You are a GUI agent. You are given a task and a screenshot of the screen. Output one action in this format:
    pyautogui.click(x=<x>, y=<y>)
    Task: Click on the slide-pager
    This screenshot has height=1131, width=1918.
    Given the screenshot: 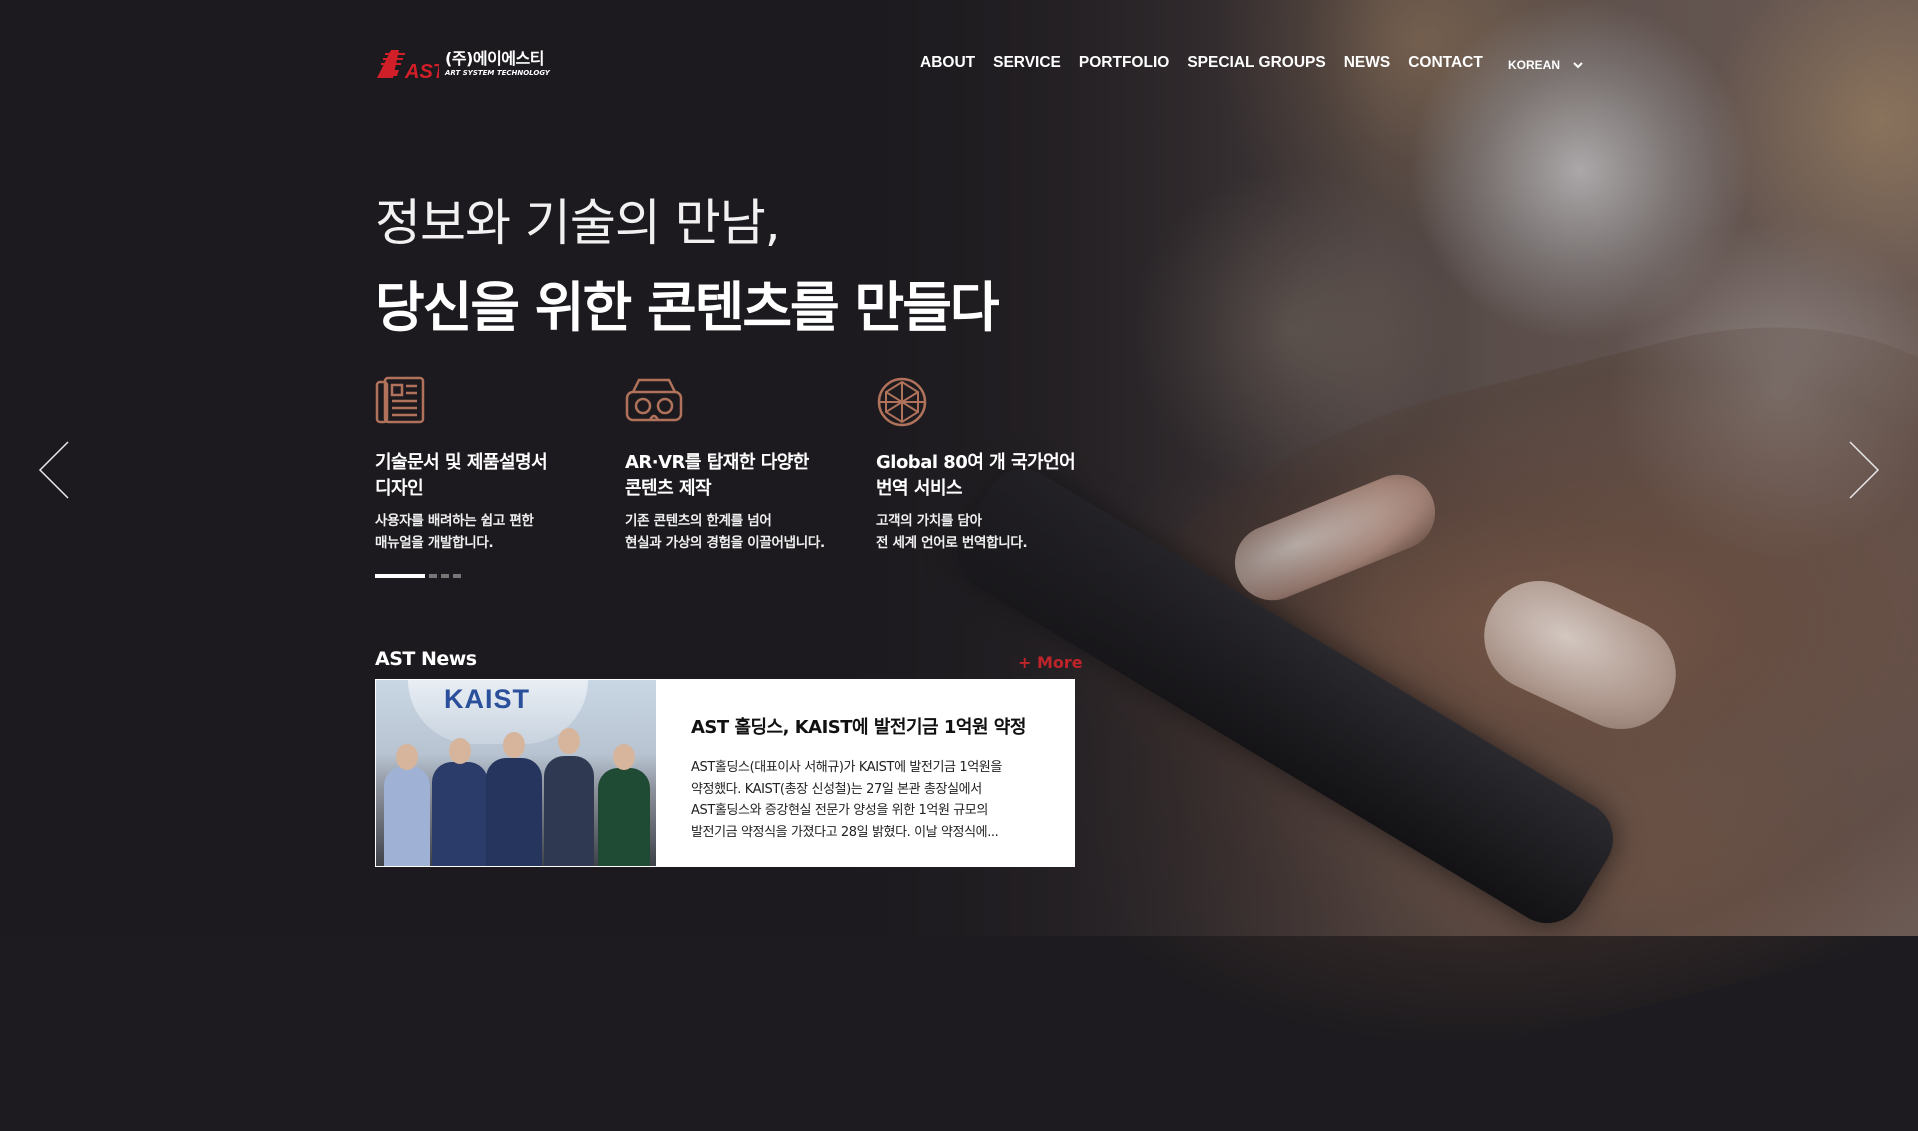 What is the action you would take?
    pyautogui.click(x=420, y=576)
    